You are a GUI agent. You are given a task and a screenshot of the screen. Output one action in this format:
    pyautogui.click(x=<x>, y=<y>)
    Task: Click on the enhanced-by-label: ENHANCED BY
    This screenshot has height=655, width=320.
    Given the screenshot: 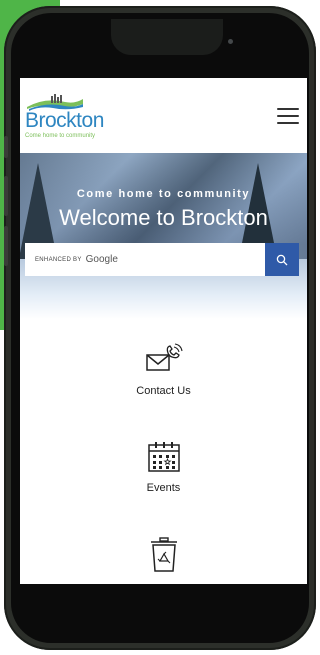 What is the action you would take?
    pyautogui.click(x=58, y=259)
    